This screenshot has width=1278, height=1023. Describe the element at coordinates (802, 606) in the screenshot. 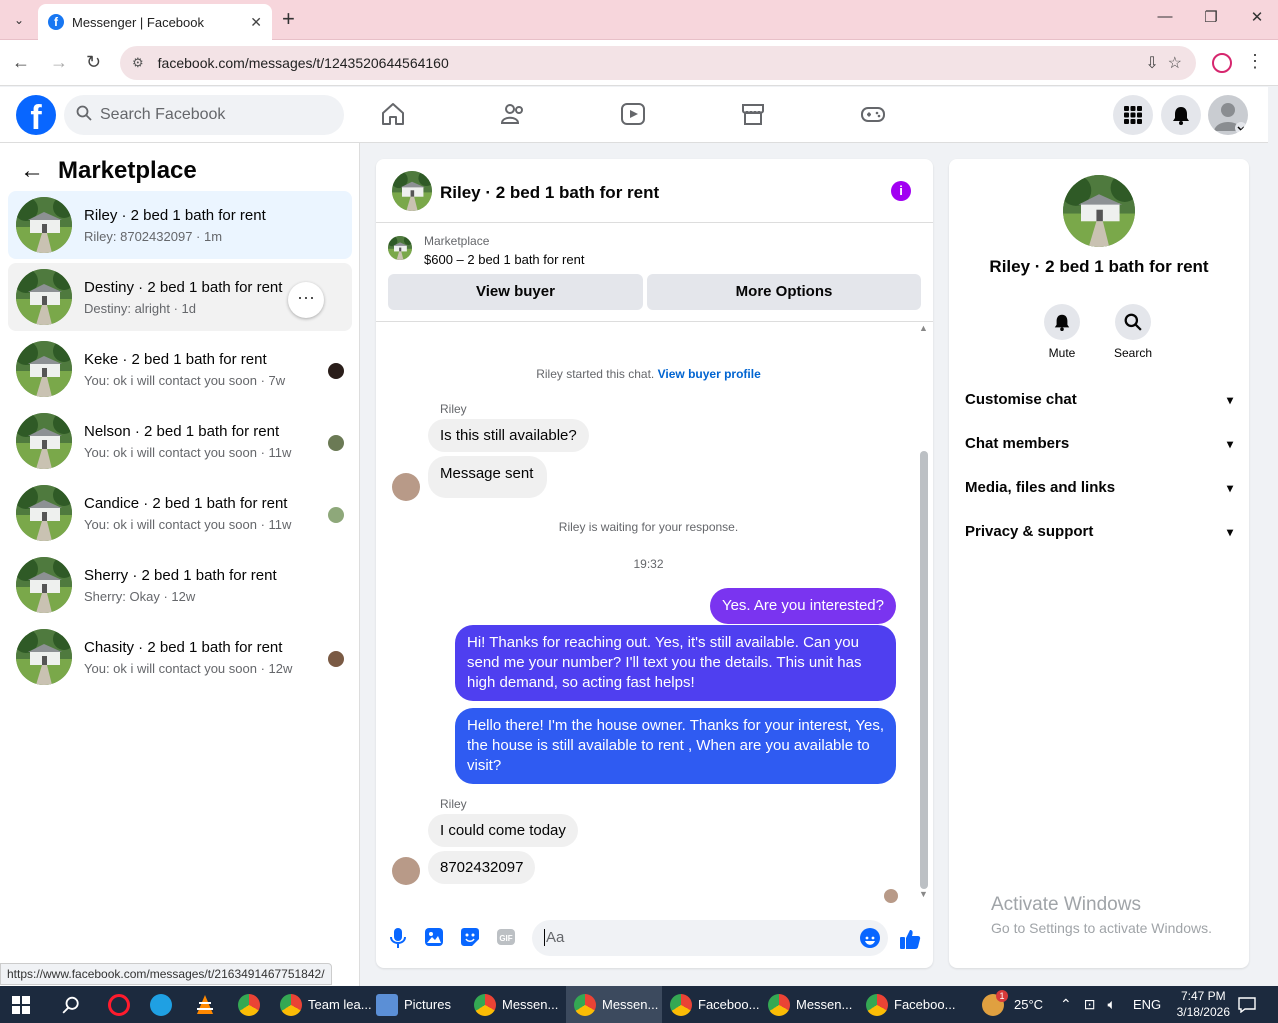

I see `outgoing-message: Yes. Are you interested?` at that location.